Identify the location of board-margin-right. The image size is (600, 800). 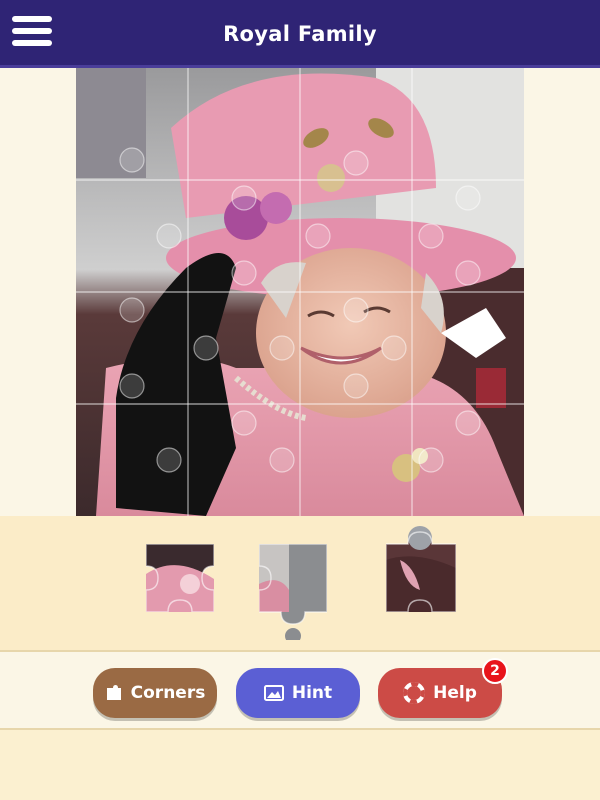
(562, 292).